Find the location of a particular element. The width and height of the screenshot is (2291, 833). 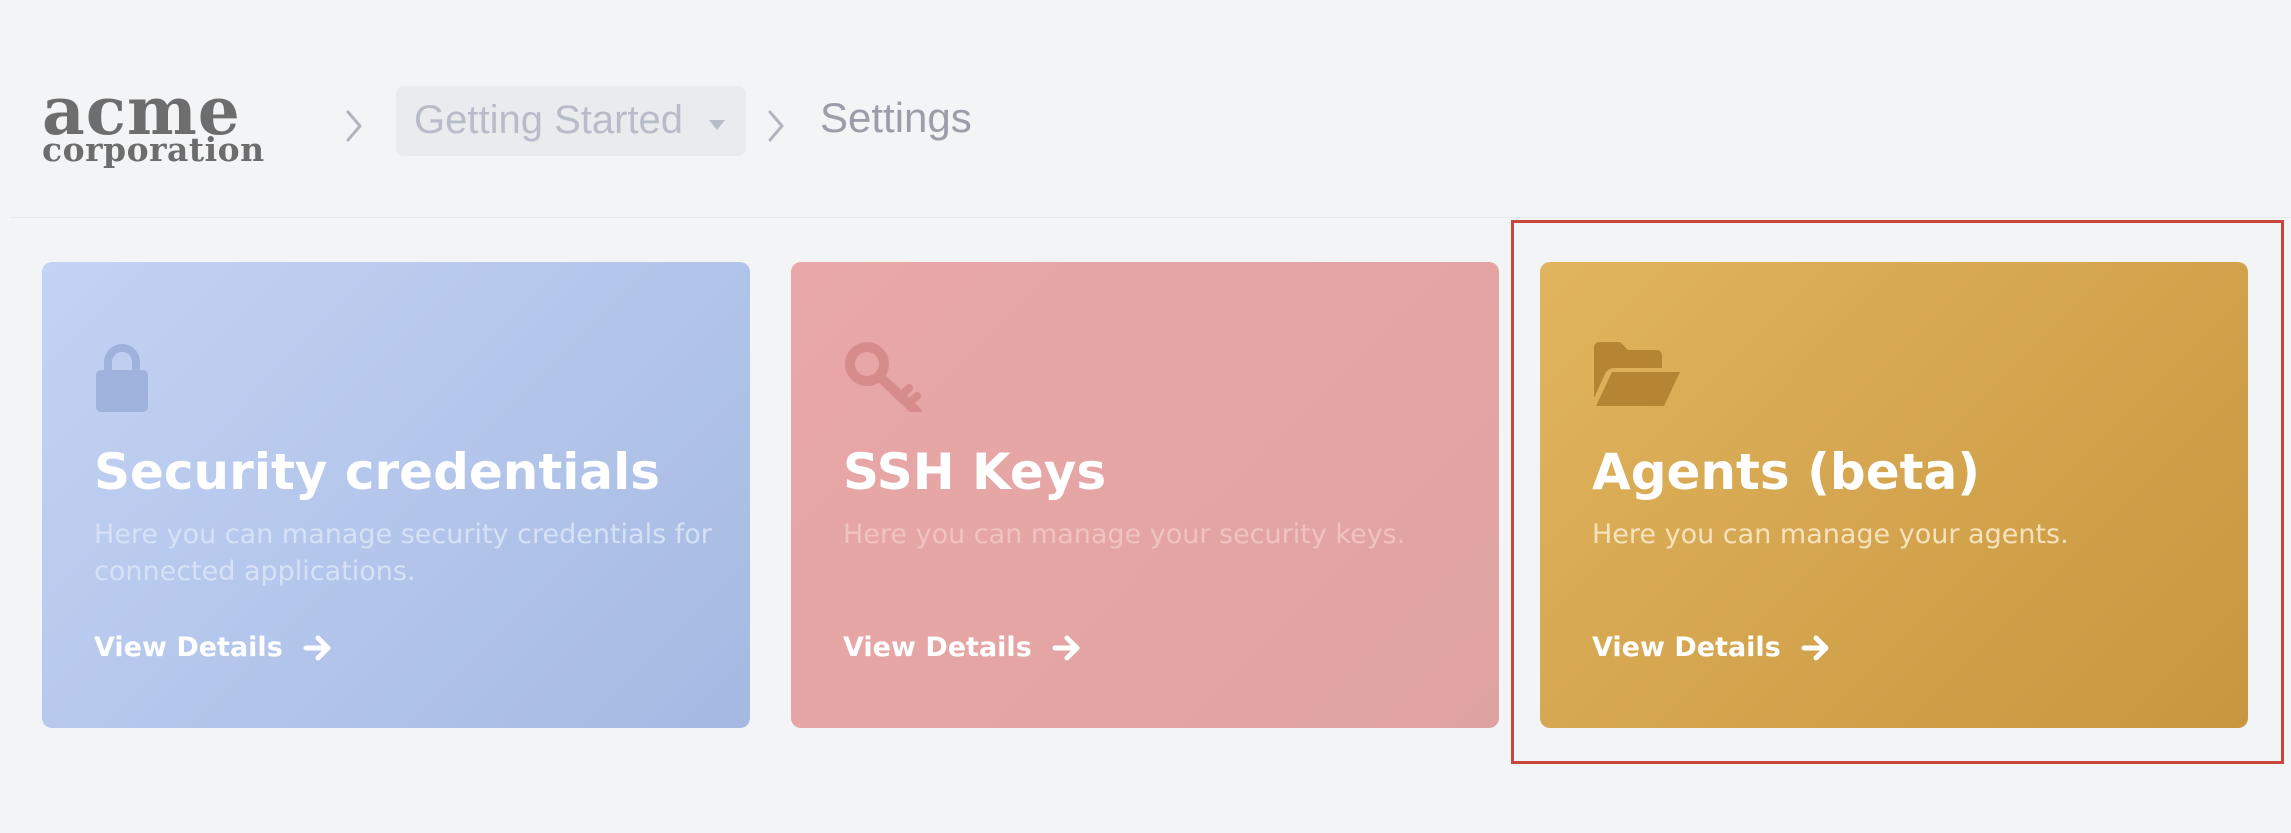

breadcrumb-getting-started-dropdown: Getting Started is located at coordinates (571, 121).